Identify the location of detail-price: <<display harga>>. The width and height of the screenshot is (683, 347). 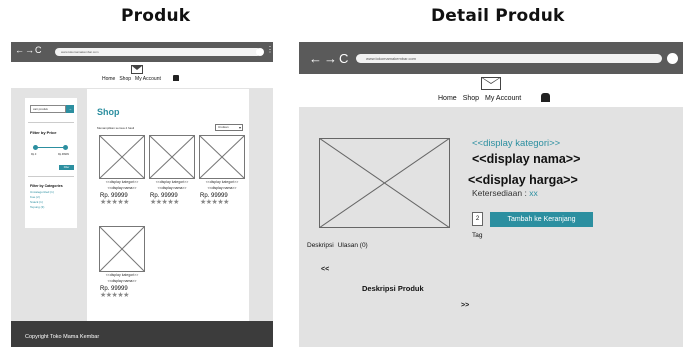
(523, 180).